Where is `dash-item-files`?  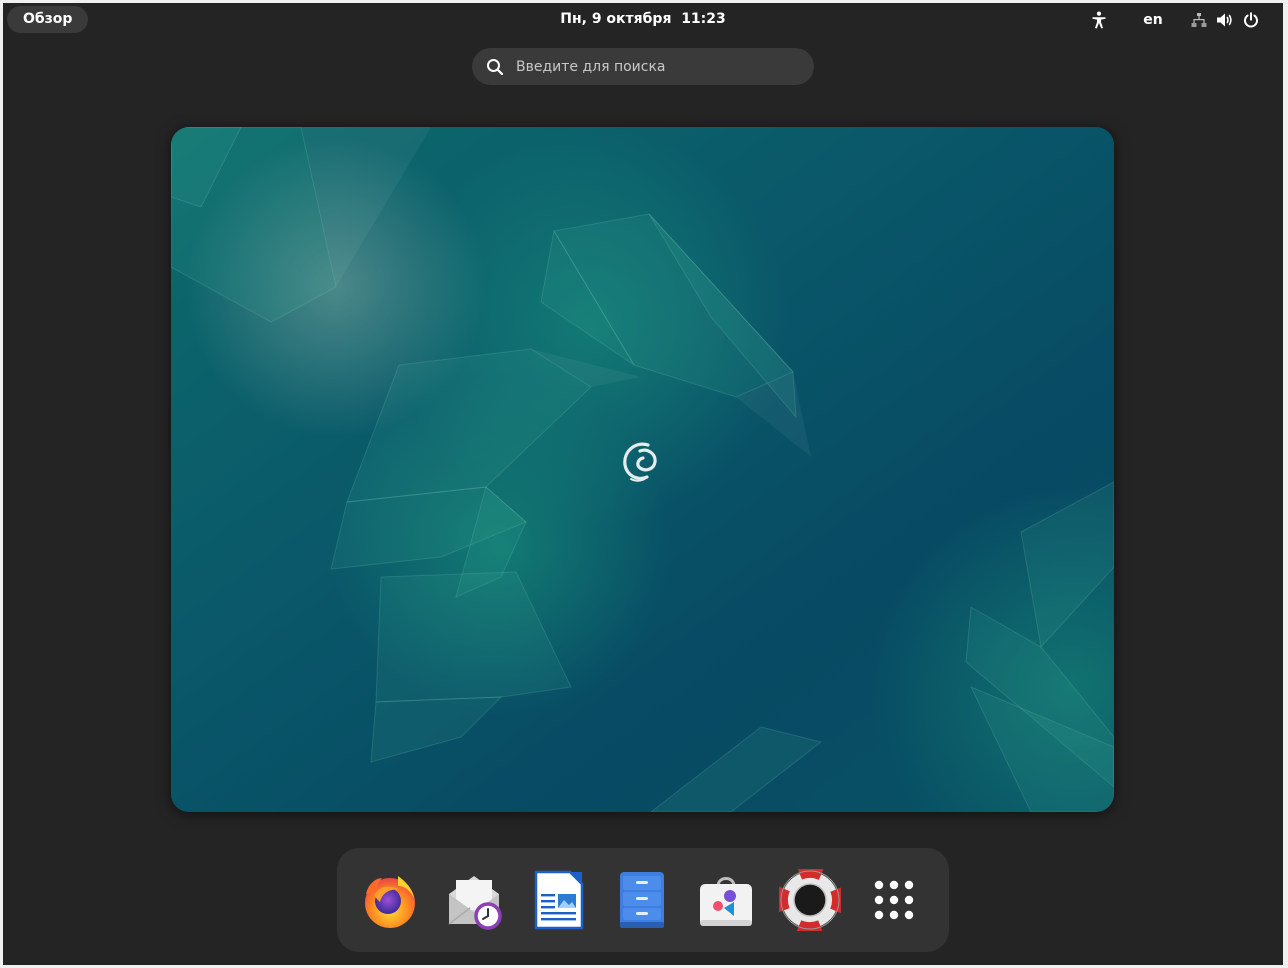
dash-item-files is located at coordinates (642, 900).